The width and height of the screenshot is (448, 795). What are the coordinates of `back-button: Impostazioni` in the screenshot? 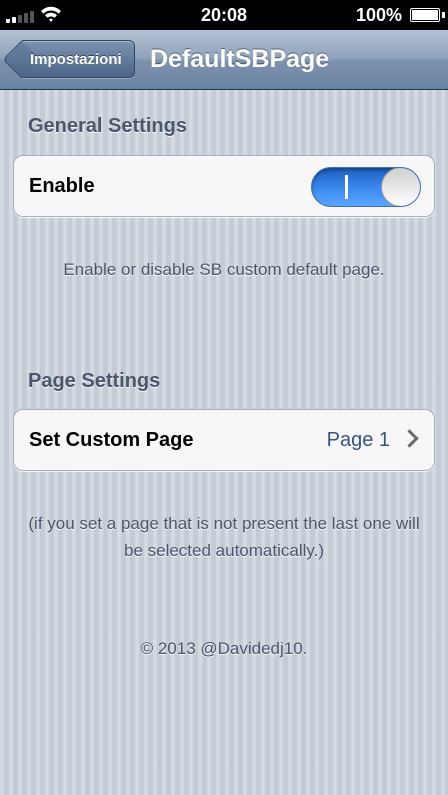 It's located at (68, 59).